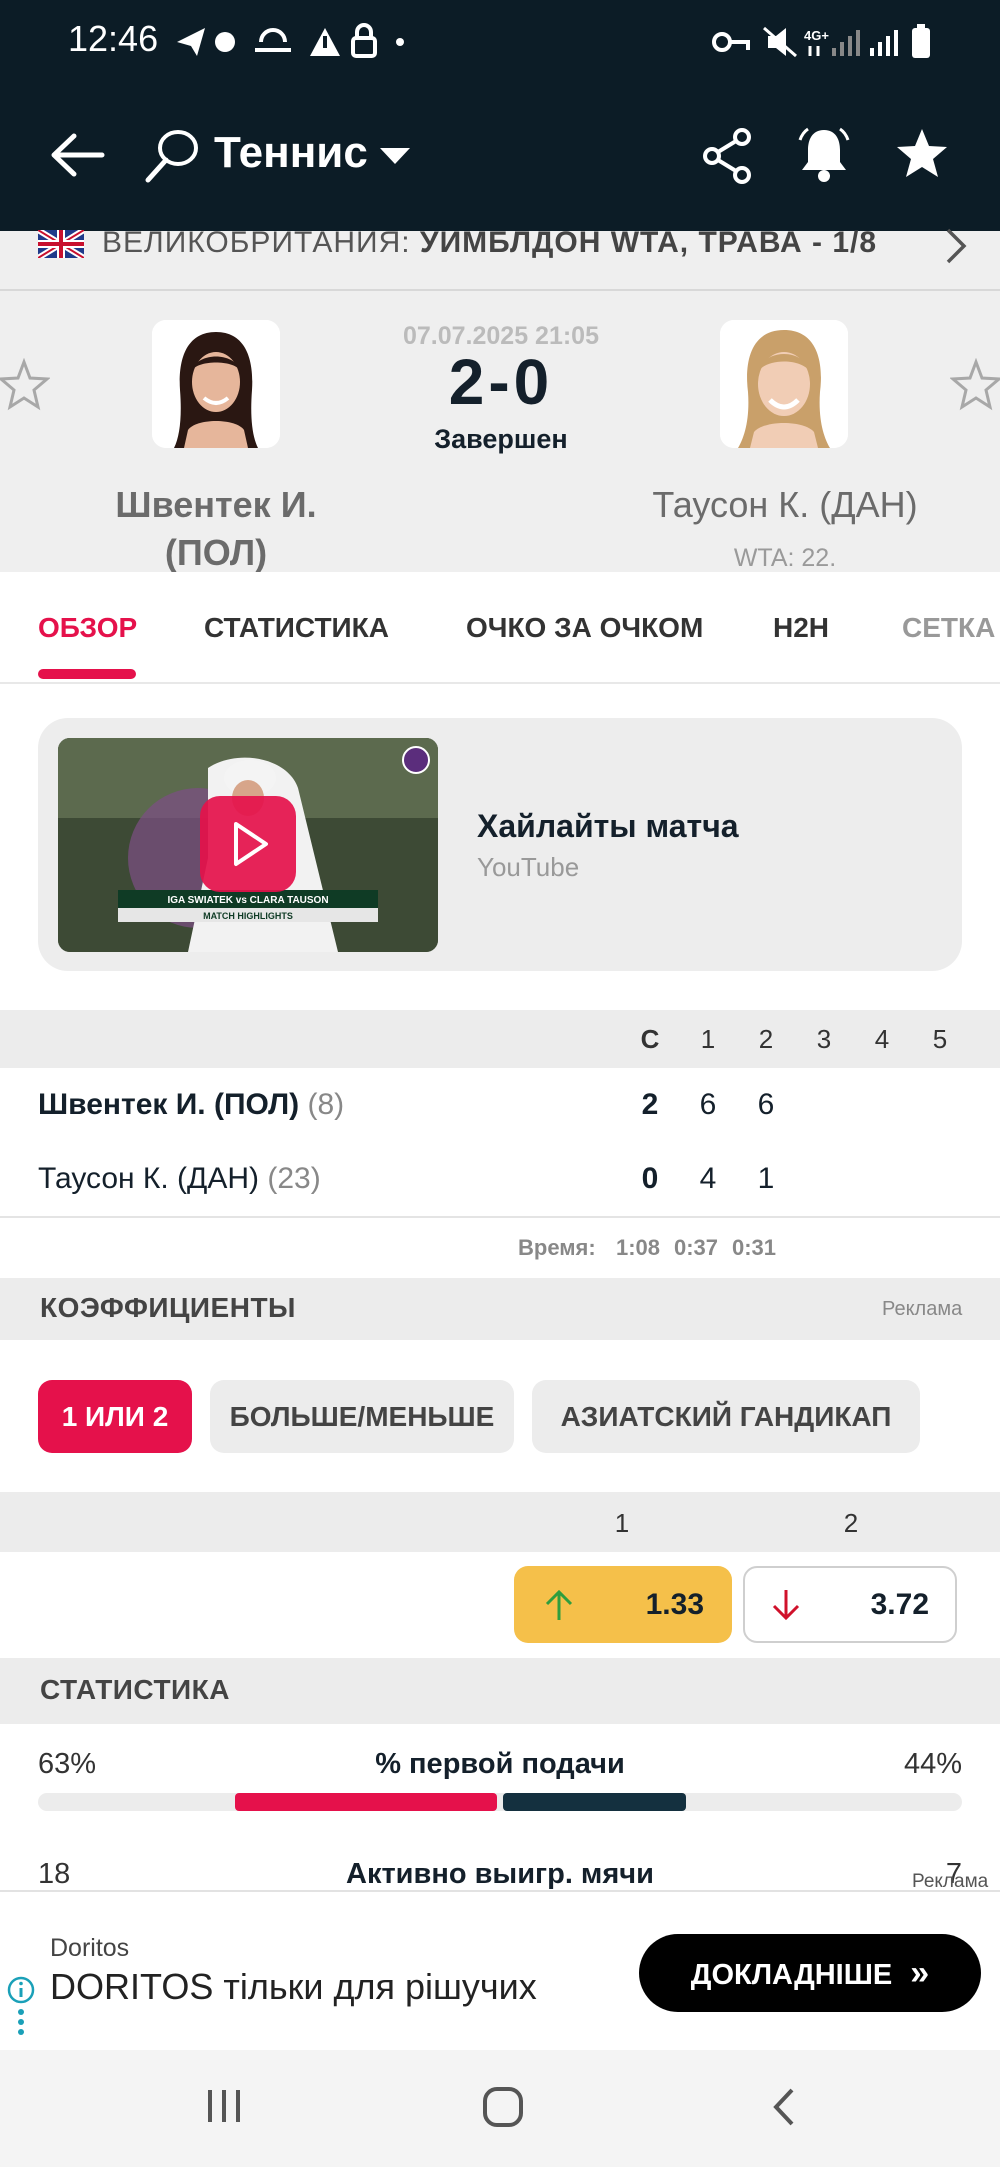 The width and height of the screenshot is (1000, 2167). I want to click on home-player-country: (ПОЛ), so click(216, 552).